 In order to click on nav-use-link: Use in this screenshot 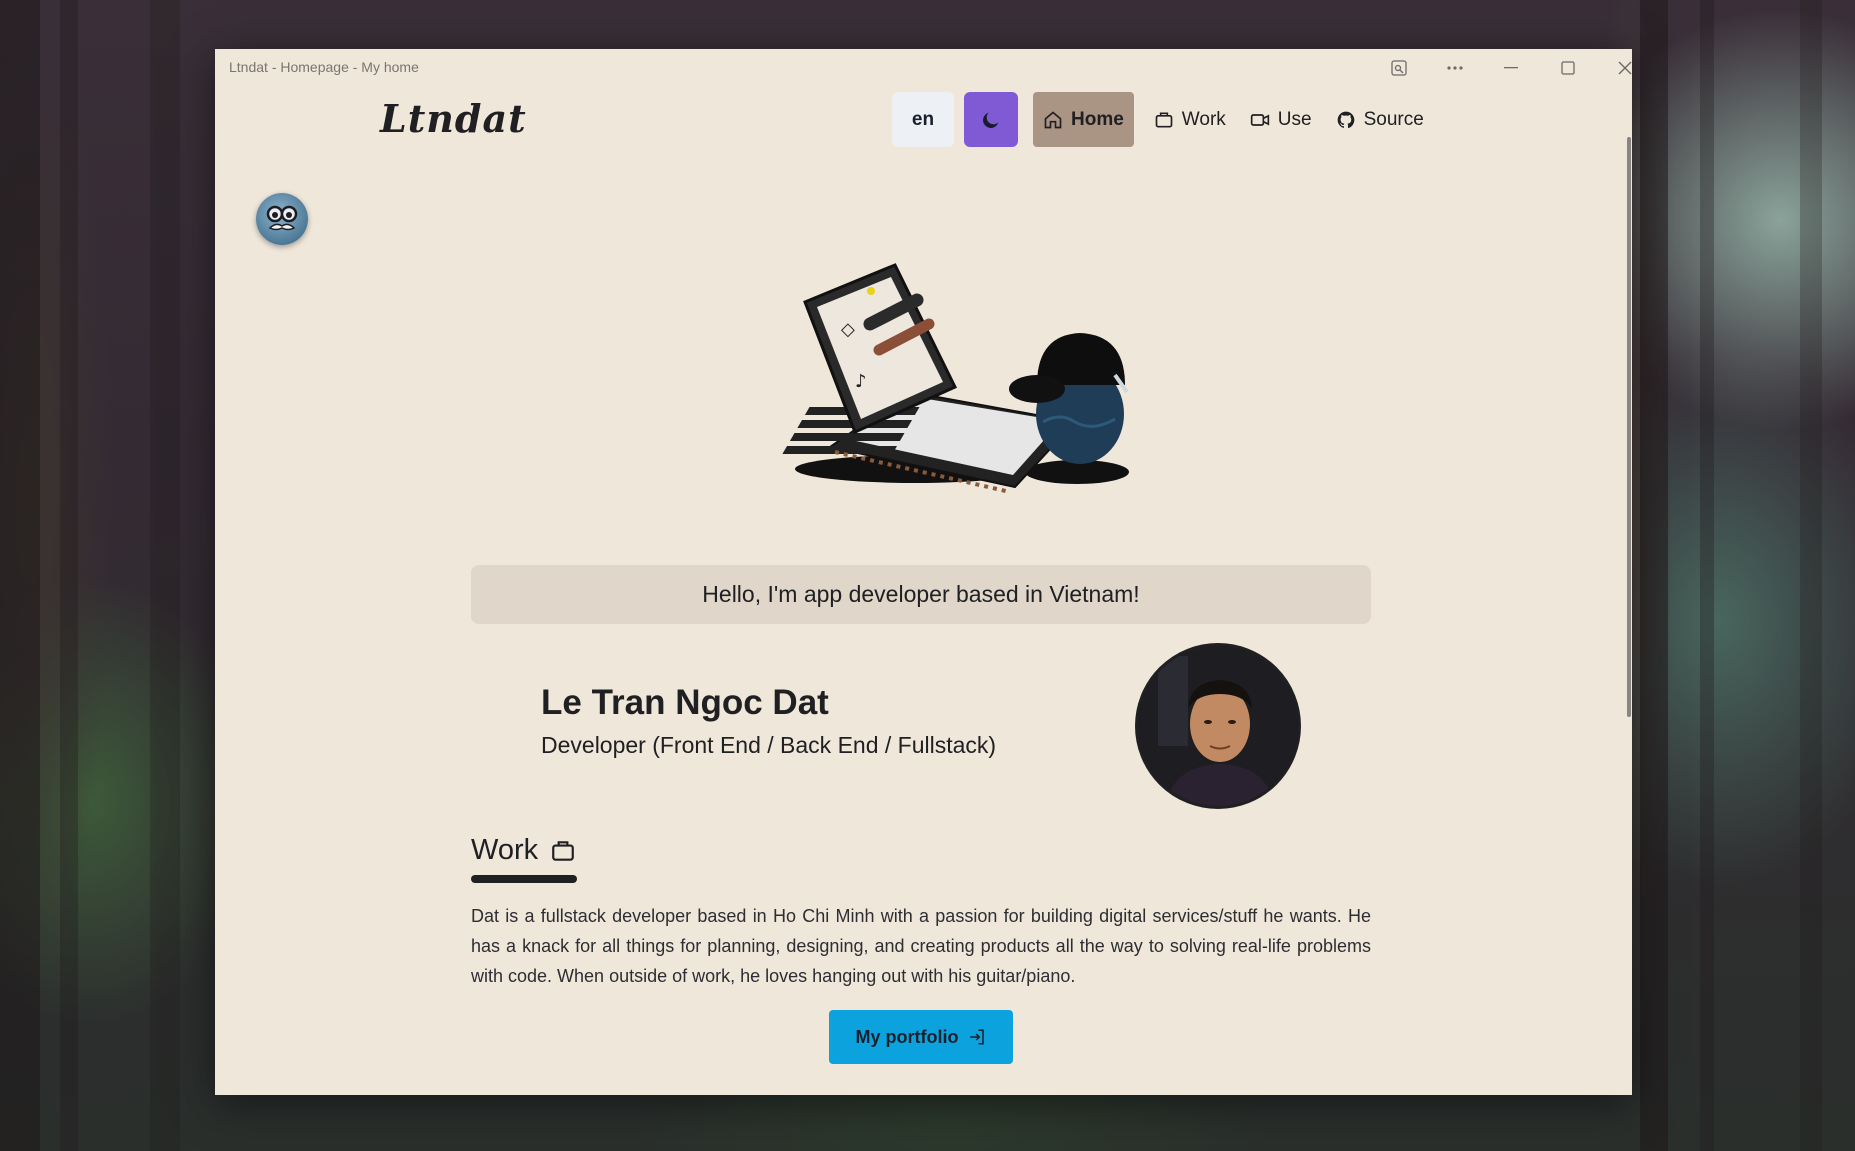, I will do `click(1281, 119)`.